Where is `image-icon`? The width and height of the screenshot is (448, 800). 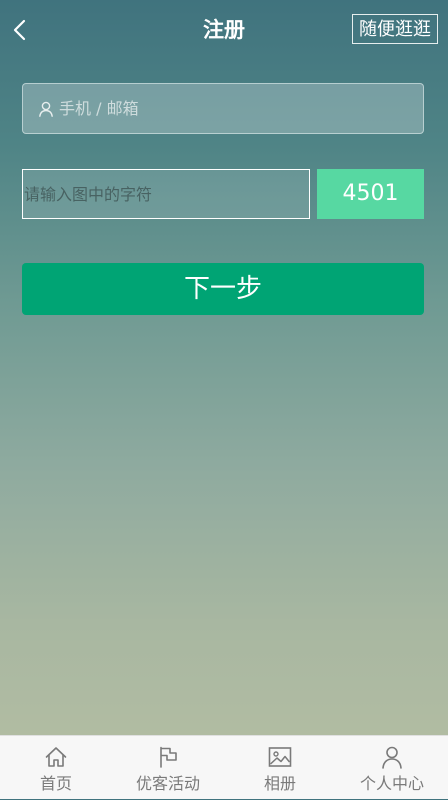
image-icon is located at coordinates (280, 757).